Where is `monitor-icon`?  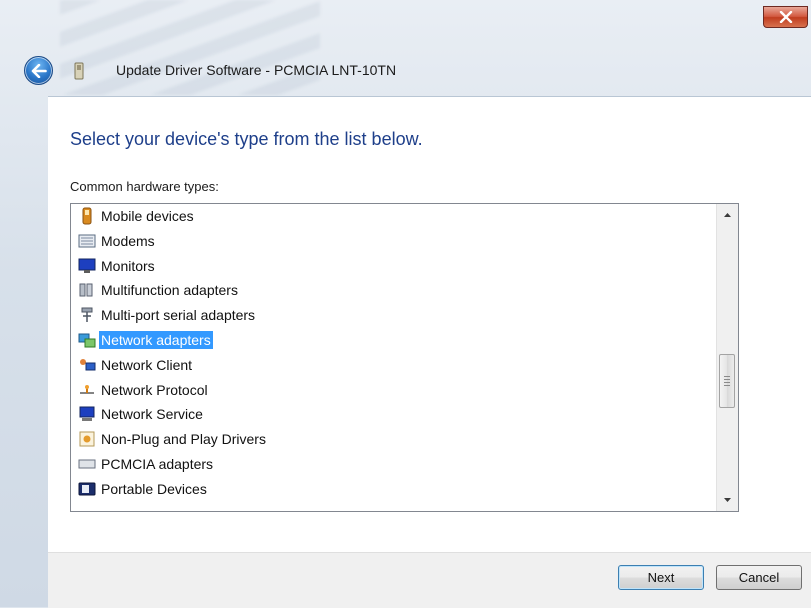
monitor-icon is located at coordinates (87, 266).